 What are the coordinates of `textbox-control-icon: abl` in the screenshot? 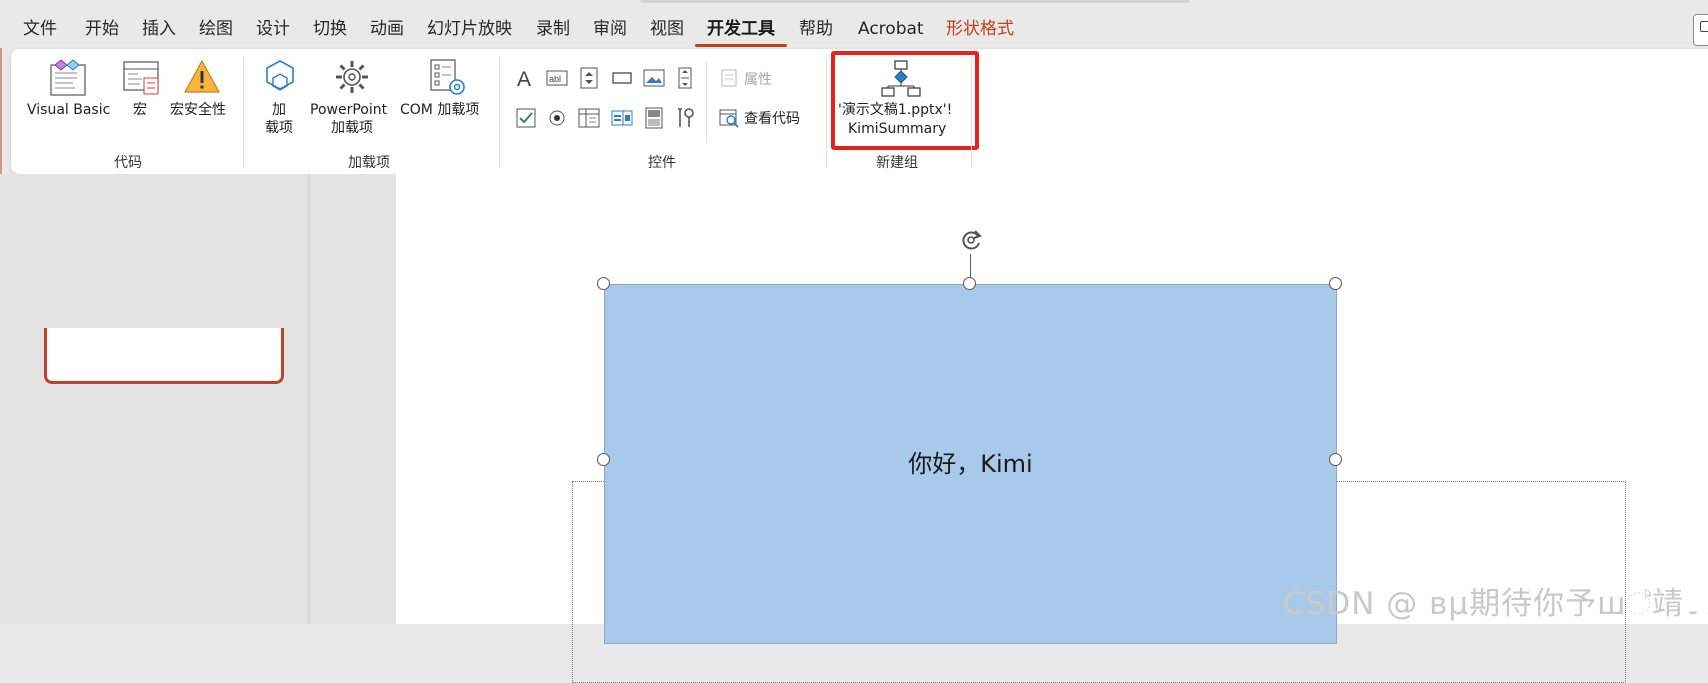 It's located at (557, 78).